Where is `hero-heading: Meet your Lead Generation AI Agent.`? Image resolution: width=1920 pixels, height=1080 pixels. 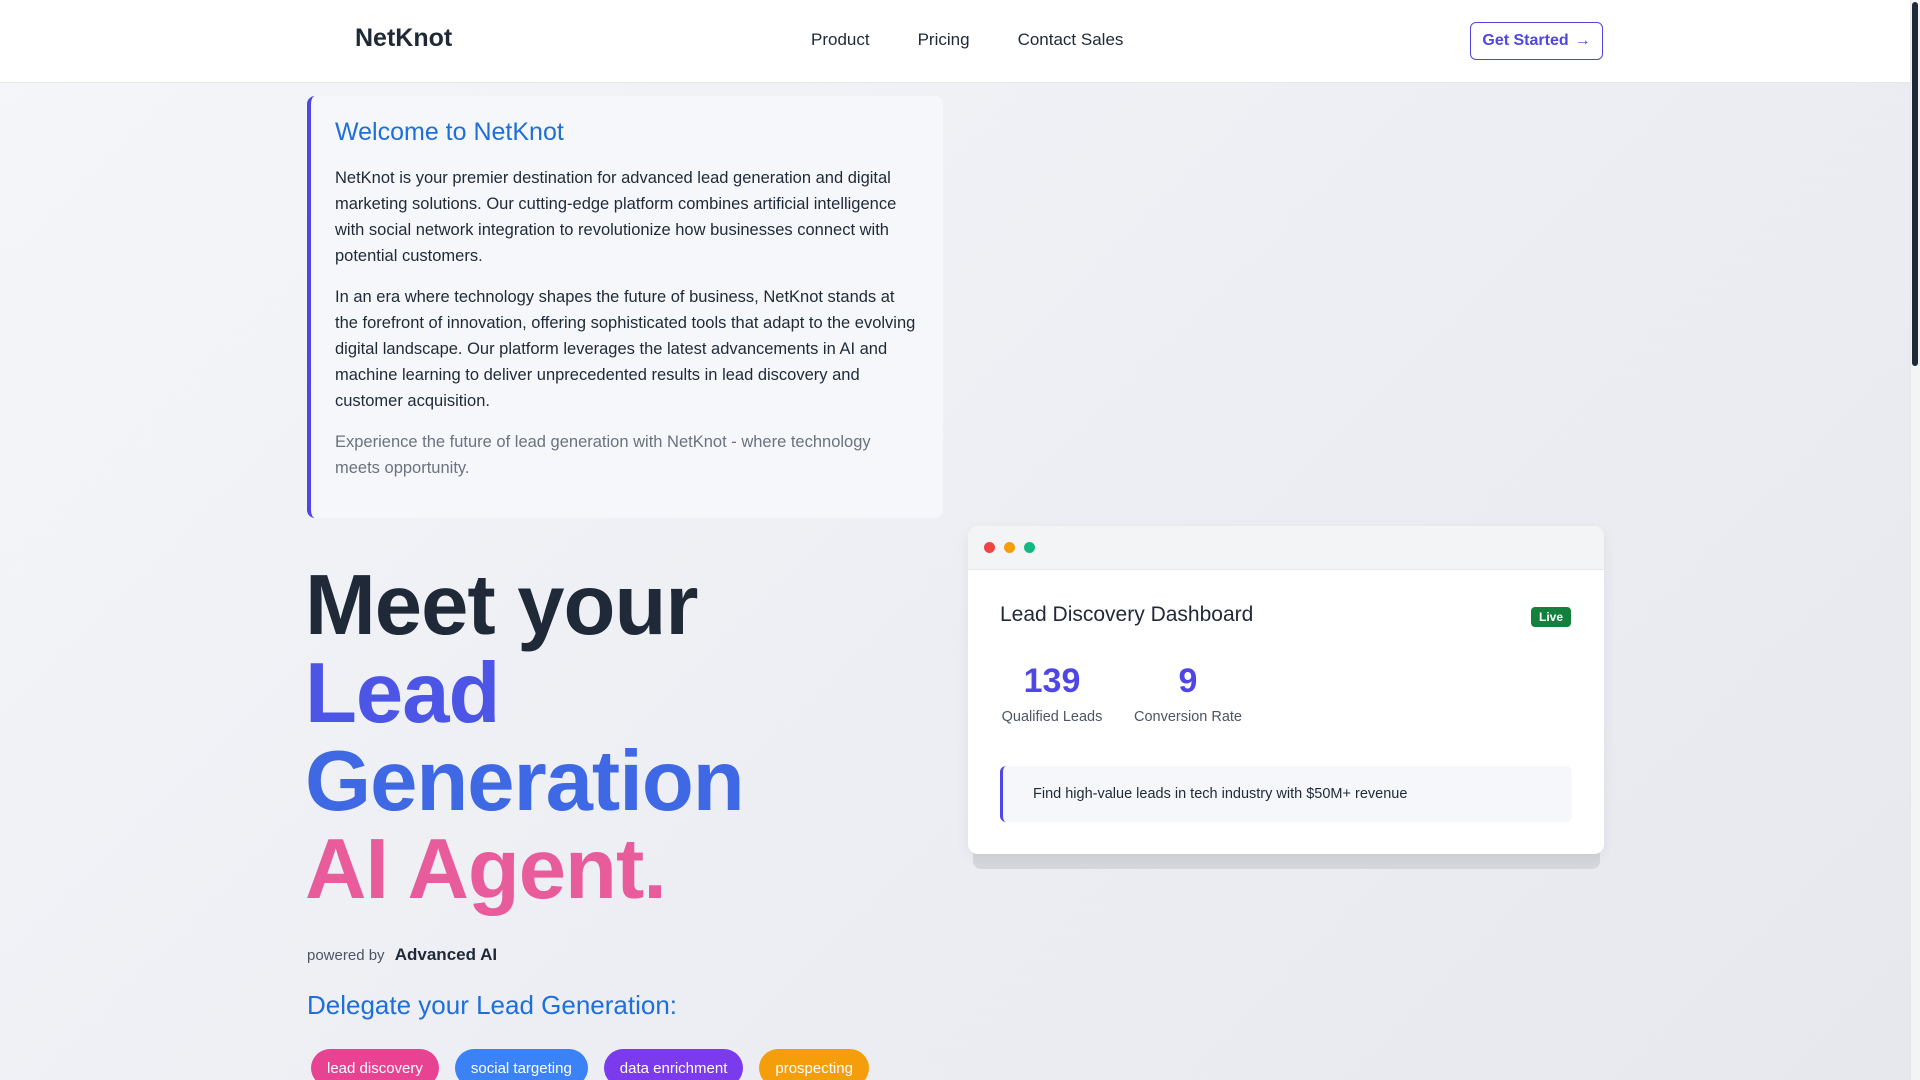
hero-heading: Meet your Lead Generation AI Agent. is located at coordinates (525, 737).